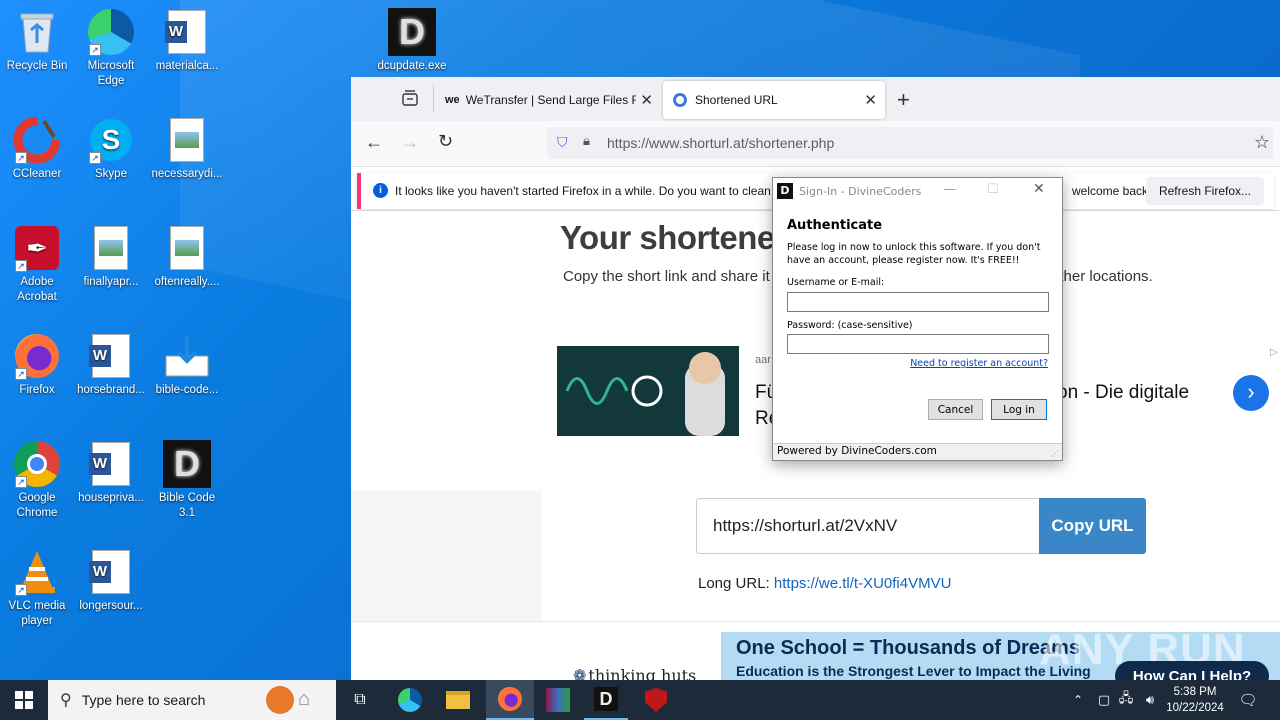 The image size is (1280, 720). I want to click on copy-url-button: Copy URL, so click(1092, 526).